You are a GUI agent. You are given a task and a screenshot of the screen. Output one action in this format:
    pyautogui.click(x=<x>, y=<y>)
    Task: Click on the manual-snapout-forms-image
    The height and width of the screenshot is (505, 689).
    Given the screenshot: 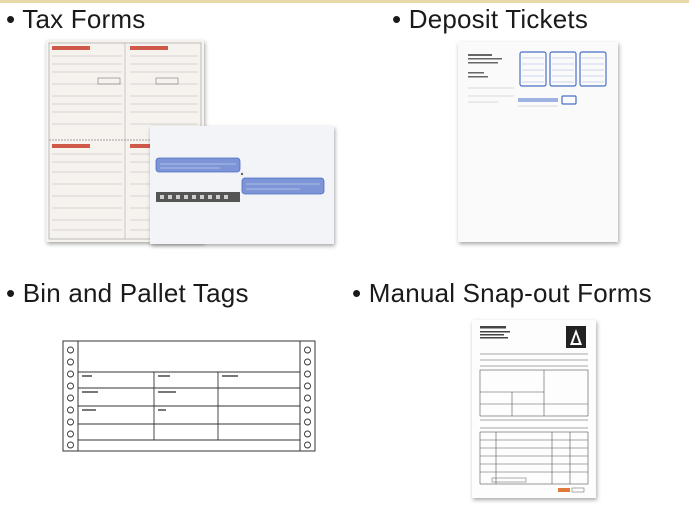 What is the action you would take?
    pyautogui.click(x=534, y=410)
    